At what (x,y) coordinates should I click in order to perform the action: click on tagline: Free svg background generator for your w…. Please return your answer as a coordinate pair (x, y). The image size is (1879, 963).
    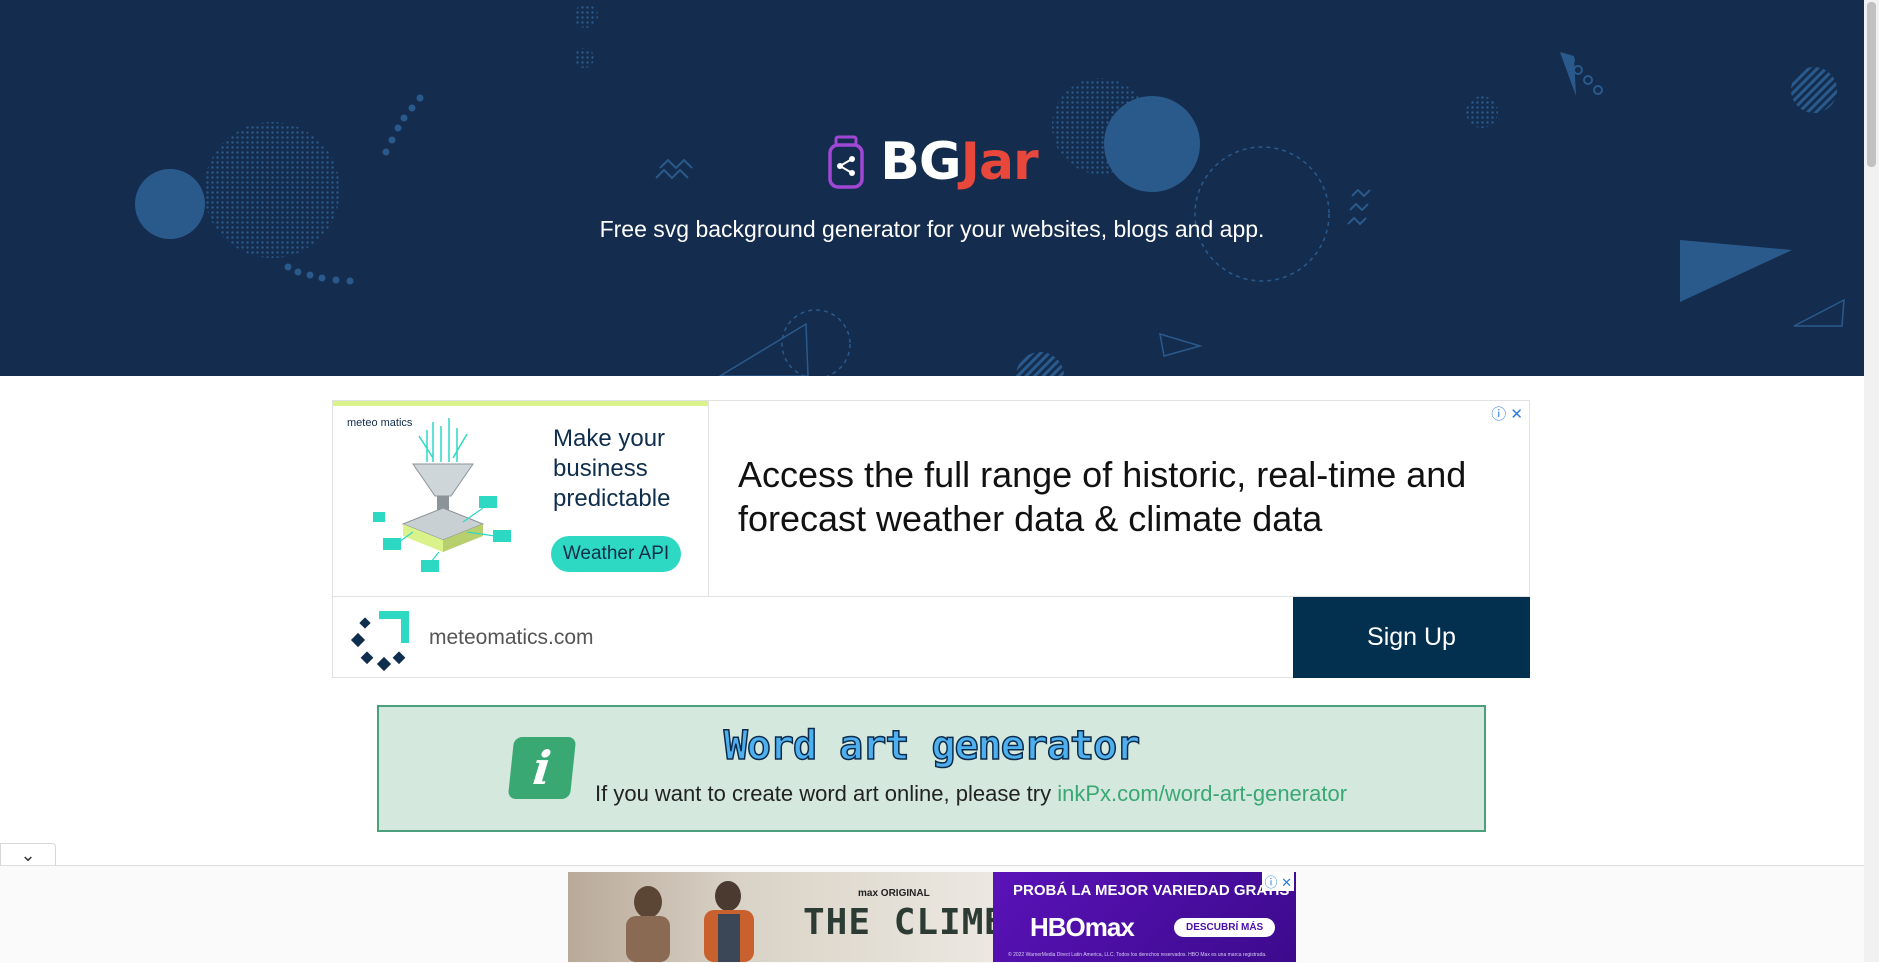
    Looking at the image, I should click on (932, 229).